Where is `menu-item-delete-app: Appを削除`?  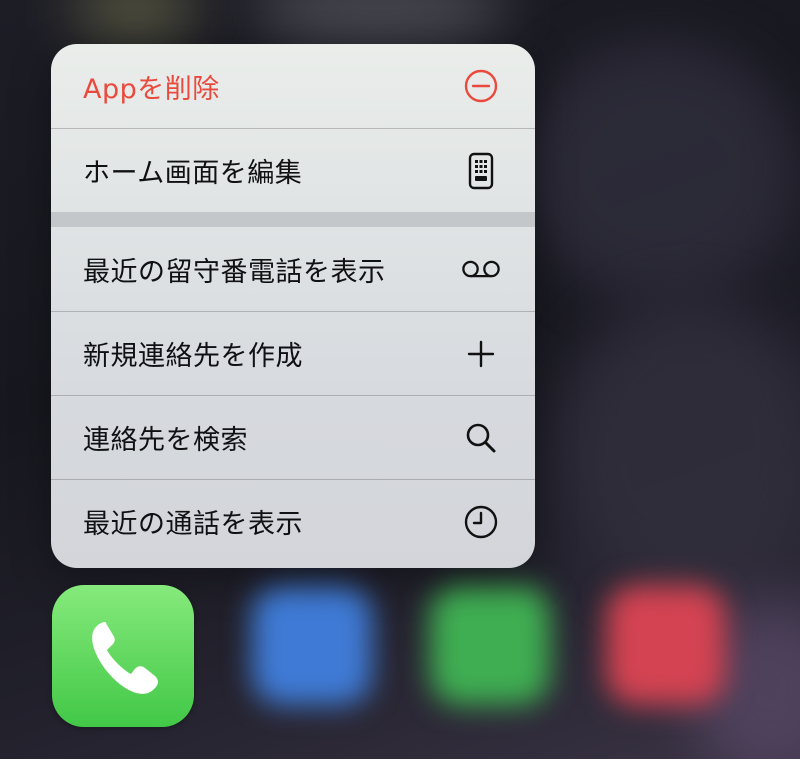
menu-item-delete-app: Appを削除 is located at coordinates (293, 86).